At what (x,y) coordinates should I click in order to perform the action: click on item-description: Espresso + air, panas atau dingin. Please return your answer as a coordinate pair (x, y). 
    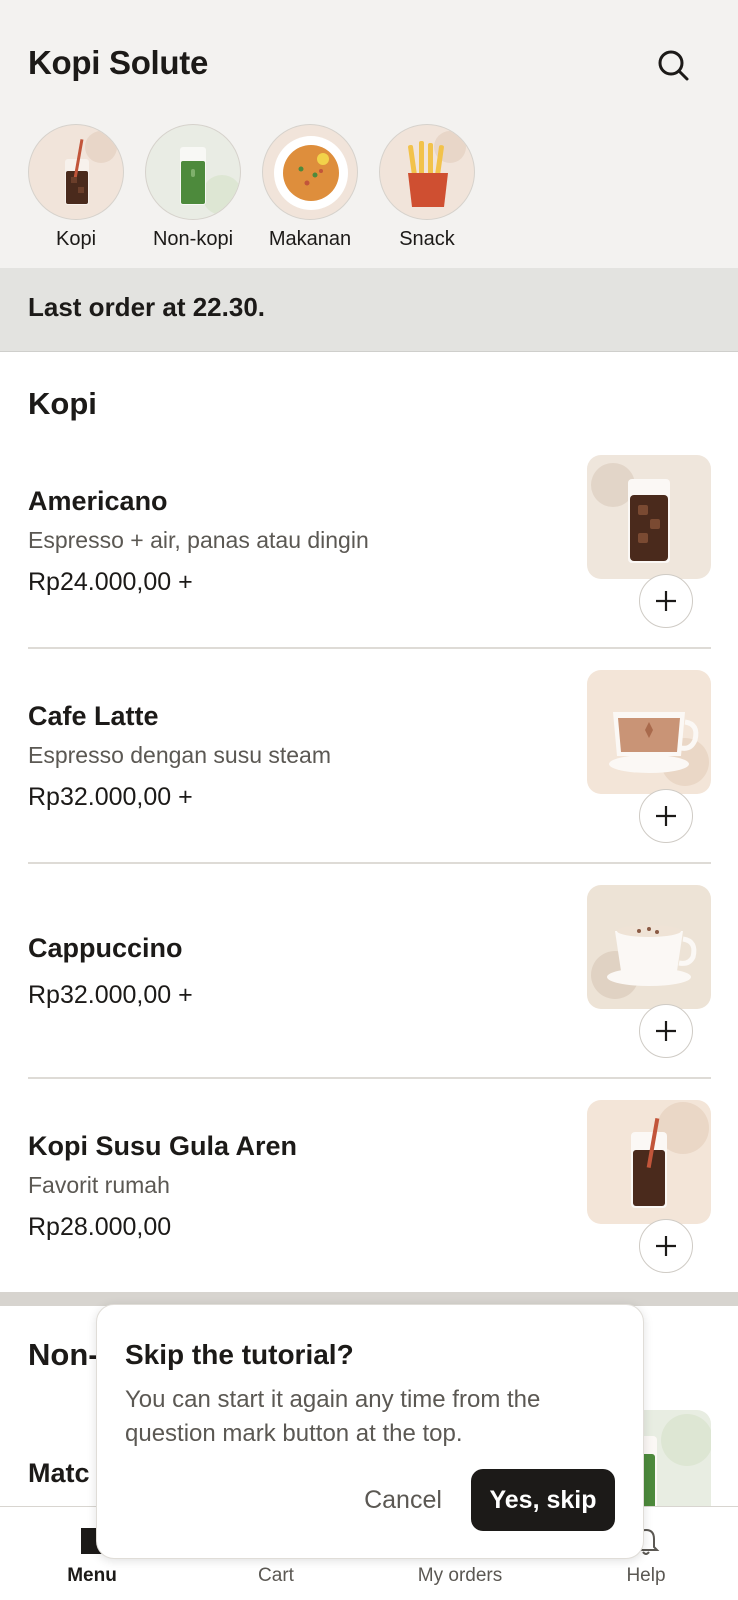
    Looking at the image, I should click on (198, 540).